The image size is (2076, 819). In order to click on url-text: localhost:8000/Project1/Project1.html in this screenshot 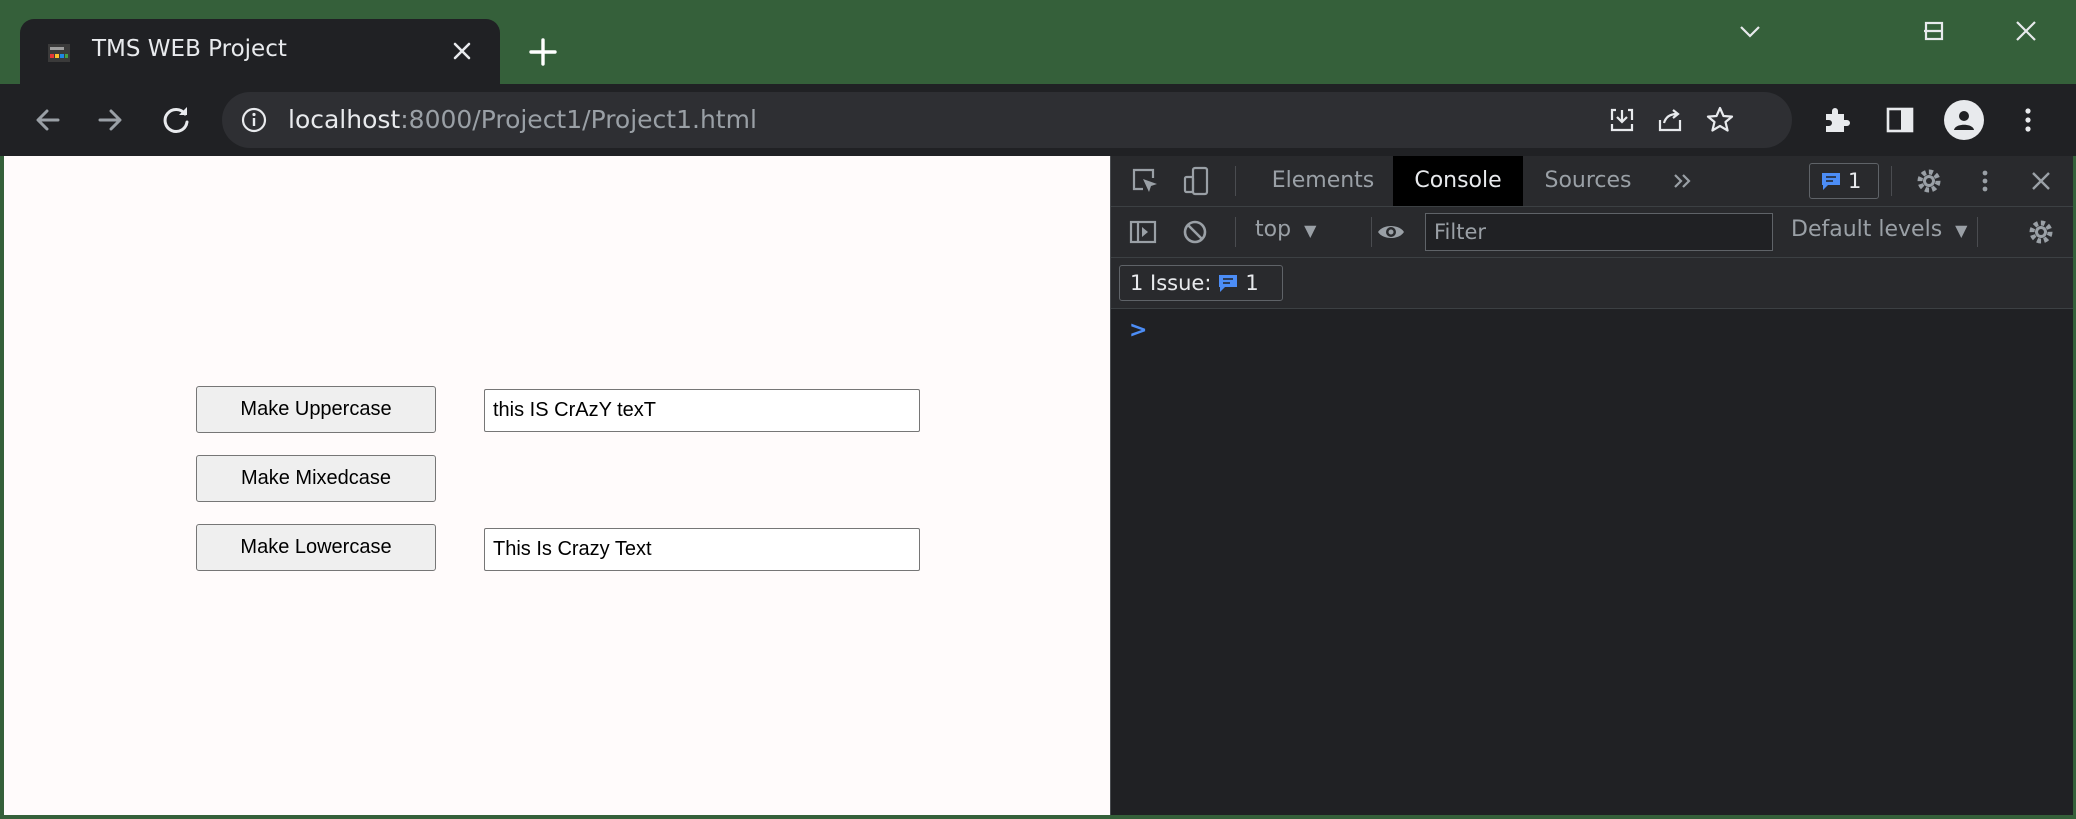, I will do `click(522, 119)`.